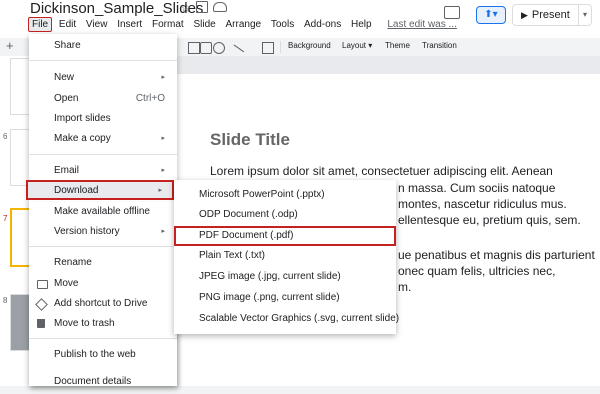 The height and width of the screenshot is (394, 600). What do you see at coordinates (5, 300) in the screenshot?
I see `slide-number: 8` at bounding box center [5, 300].